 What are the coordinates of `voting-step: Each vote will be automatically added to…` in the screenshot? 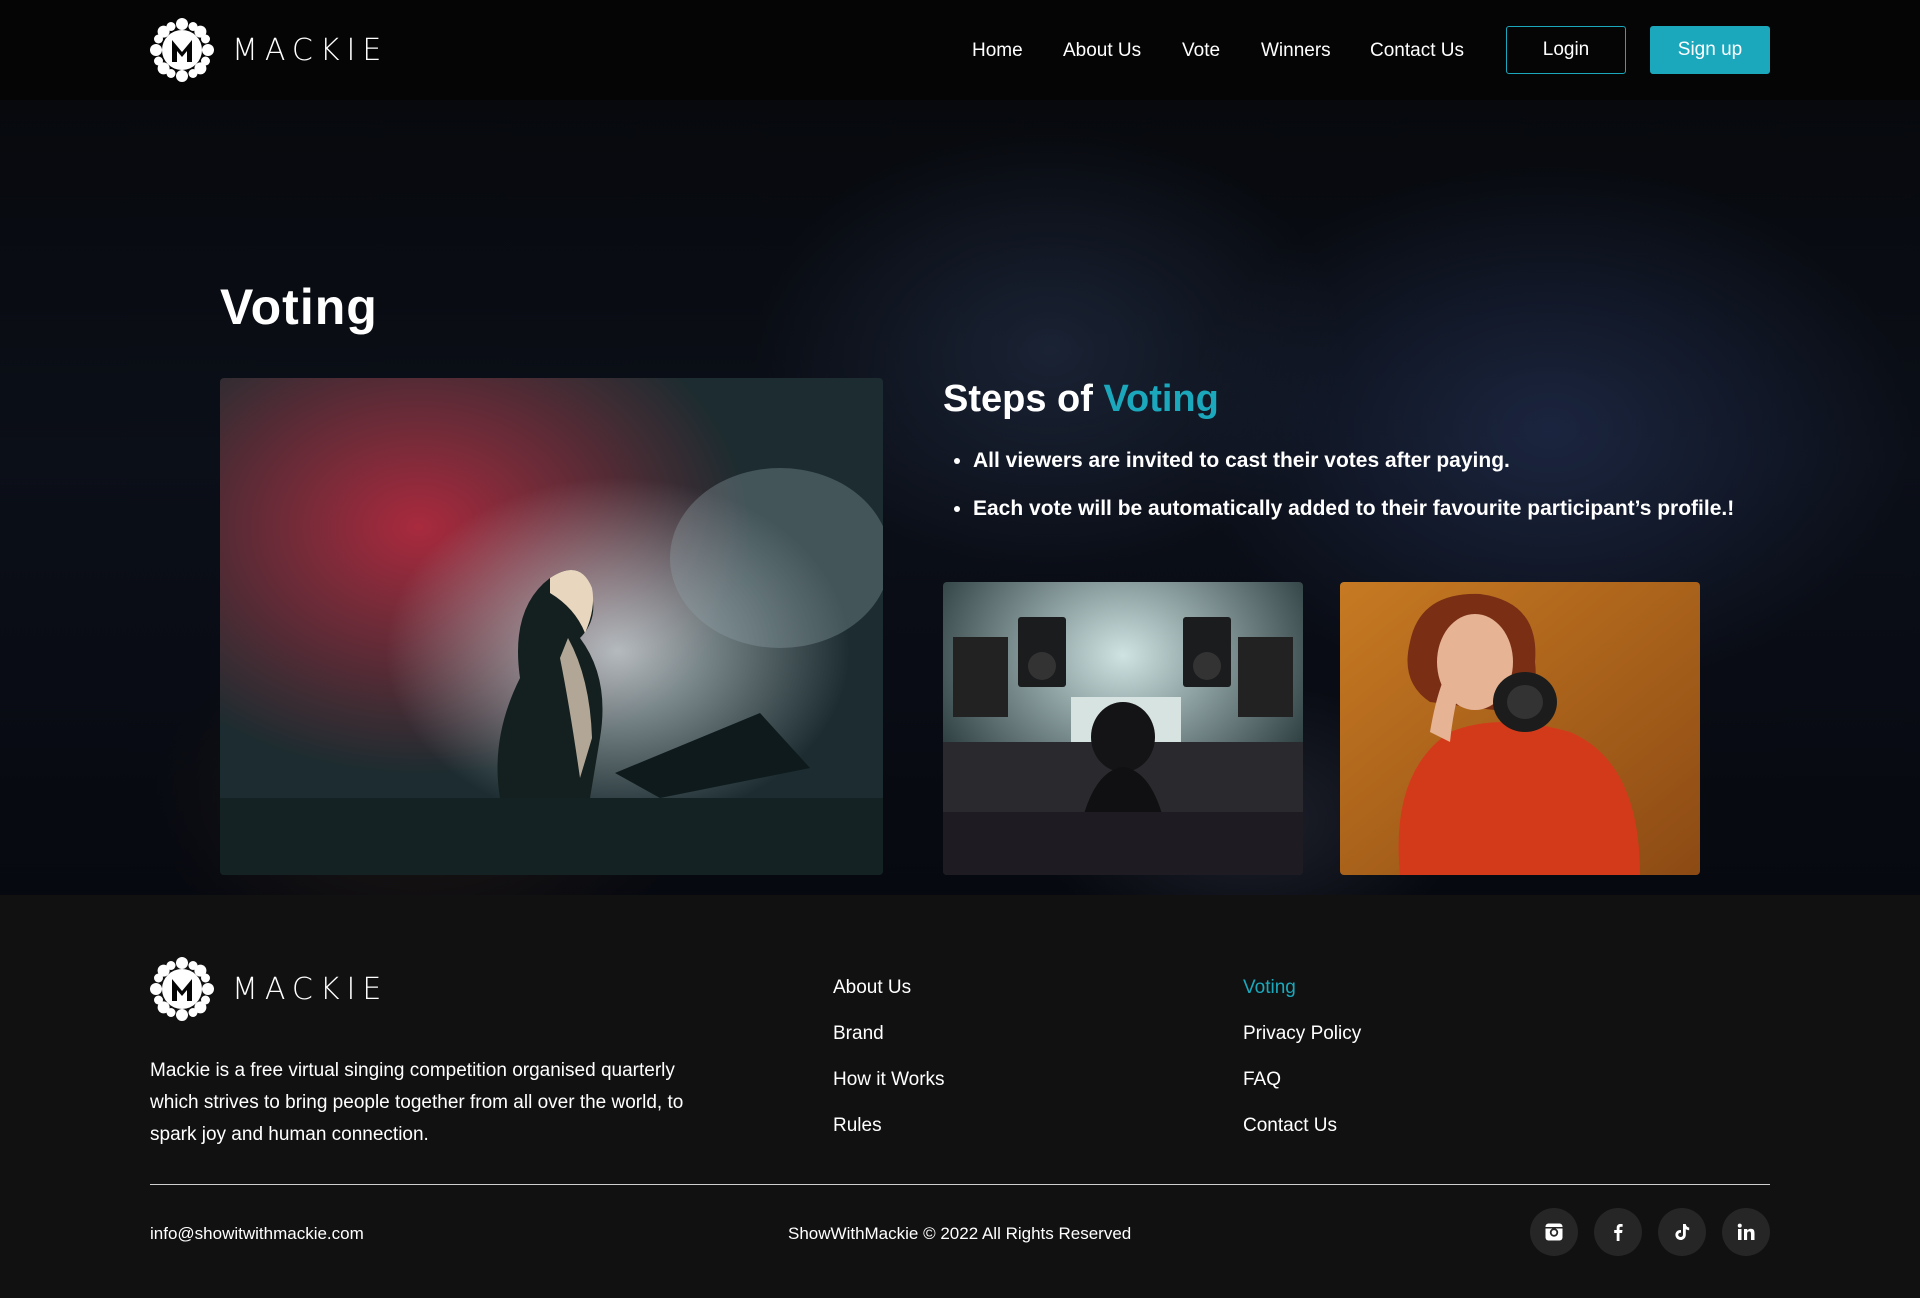 It's located at (1338, 509).